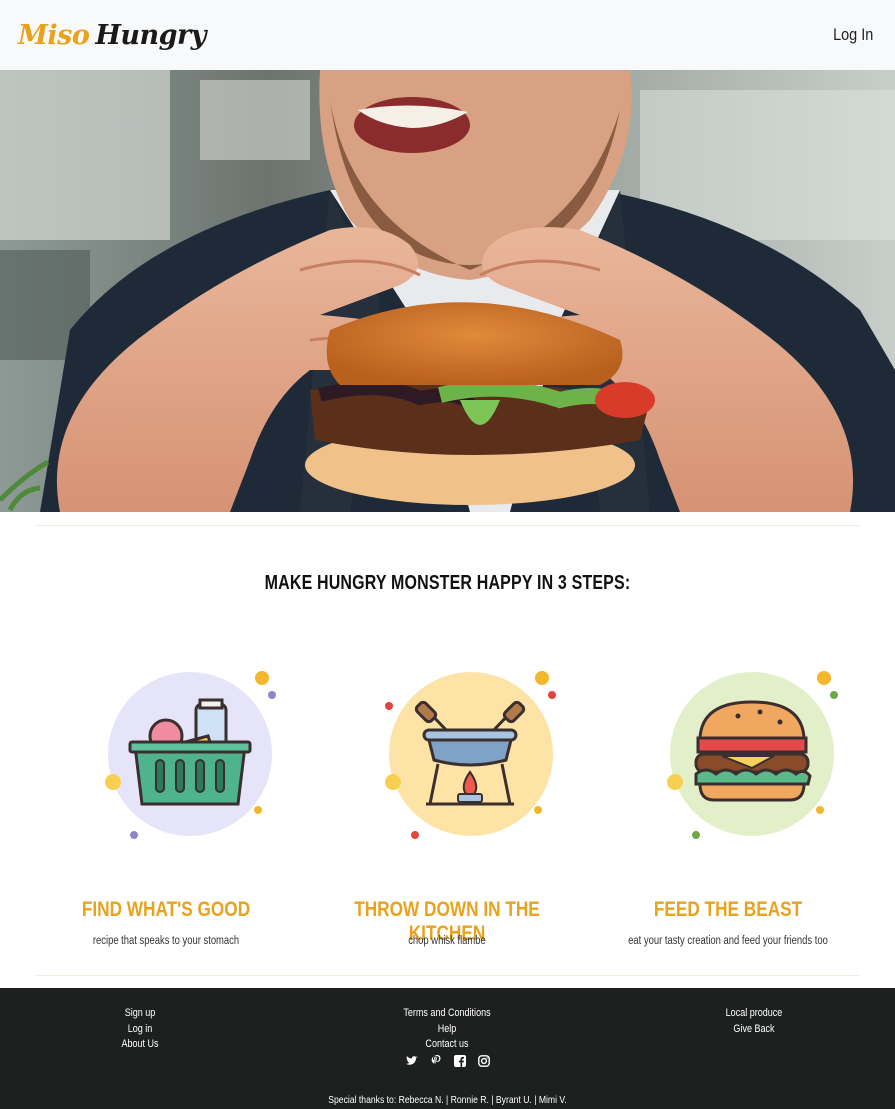 This screenshot has height=1109, width=895. What do you see at coordinates (166, 941) in the screenshot?
I see `step-subtitle-find: recipe that speaks to your stomach` at bounding box center [166, 941].